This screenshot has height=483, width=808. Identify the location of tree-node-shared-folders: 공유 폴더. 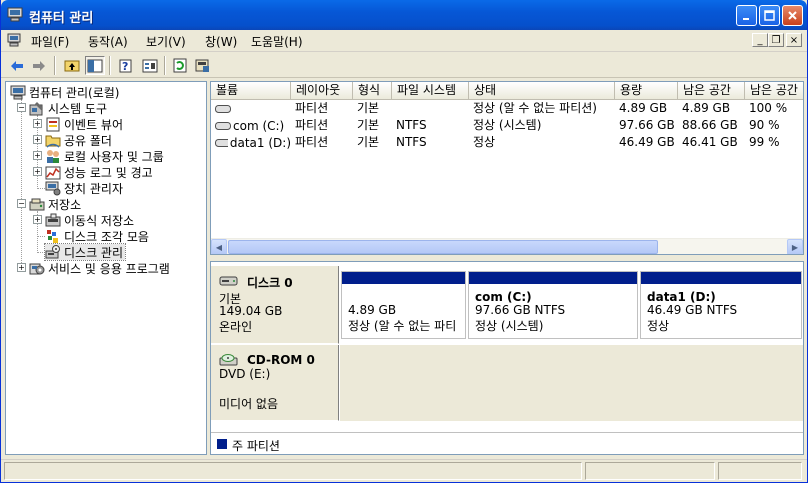
(78, 140).